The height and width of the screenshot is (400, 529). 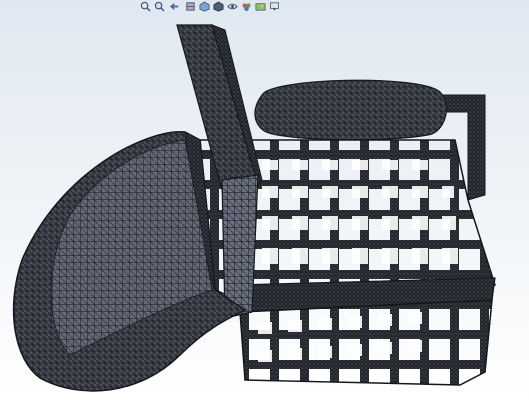 I want to click on handle-grip, so click(x=351, y=110).